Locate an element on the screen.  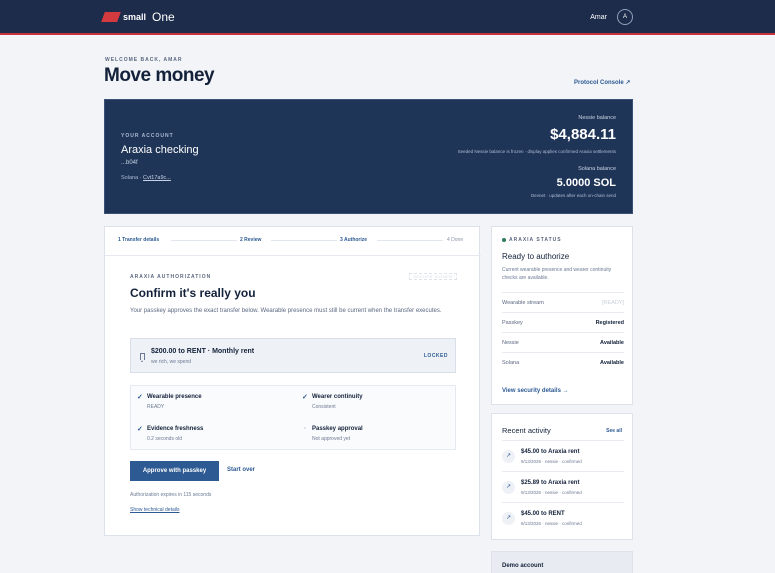
page-title: Move money is located at coordinates (159, 75).